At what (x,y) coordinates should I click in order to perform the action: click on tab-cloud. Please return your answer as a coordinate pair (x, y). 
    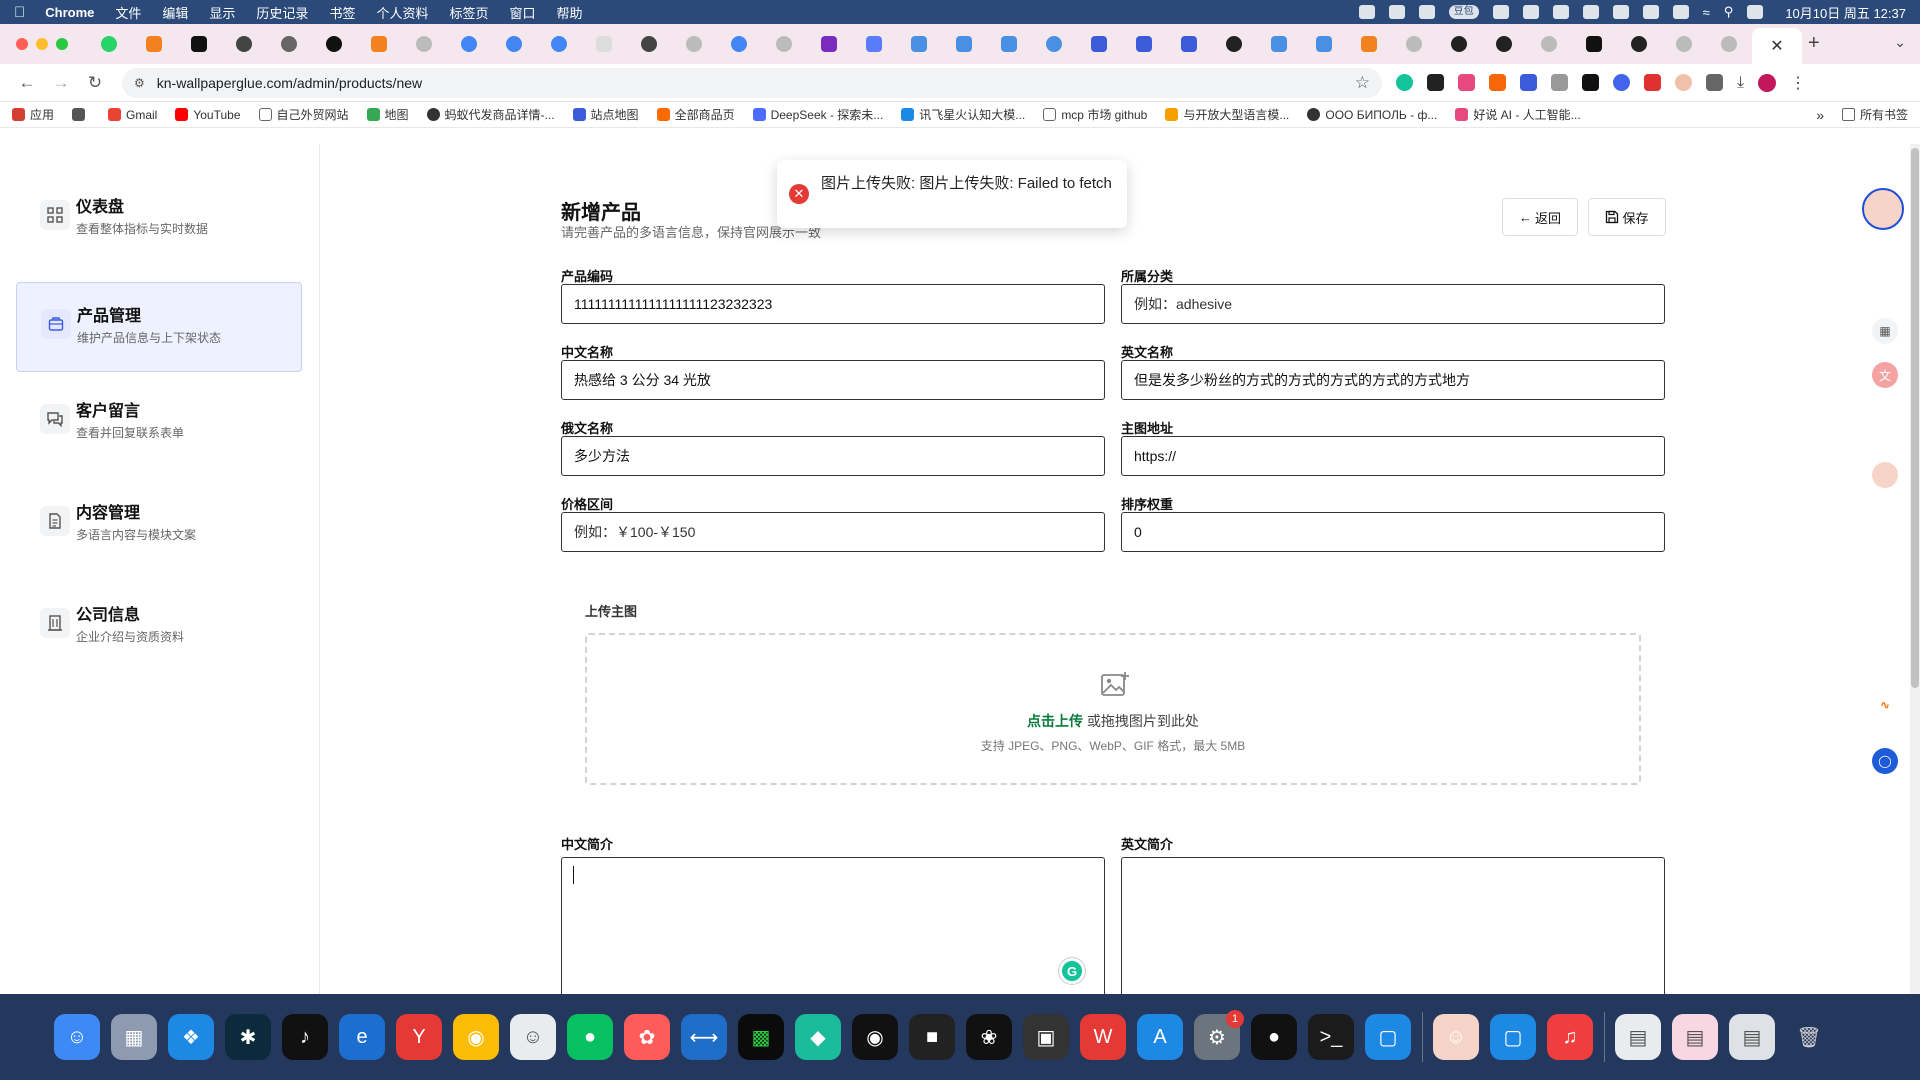
    Looking at the image, I should click on (1053, 44).